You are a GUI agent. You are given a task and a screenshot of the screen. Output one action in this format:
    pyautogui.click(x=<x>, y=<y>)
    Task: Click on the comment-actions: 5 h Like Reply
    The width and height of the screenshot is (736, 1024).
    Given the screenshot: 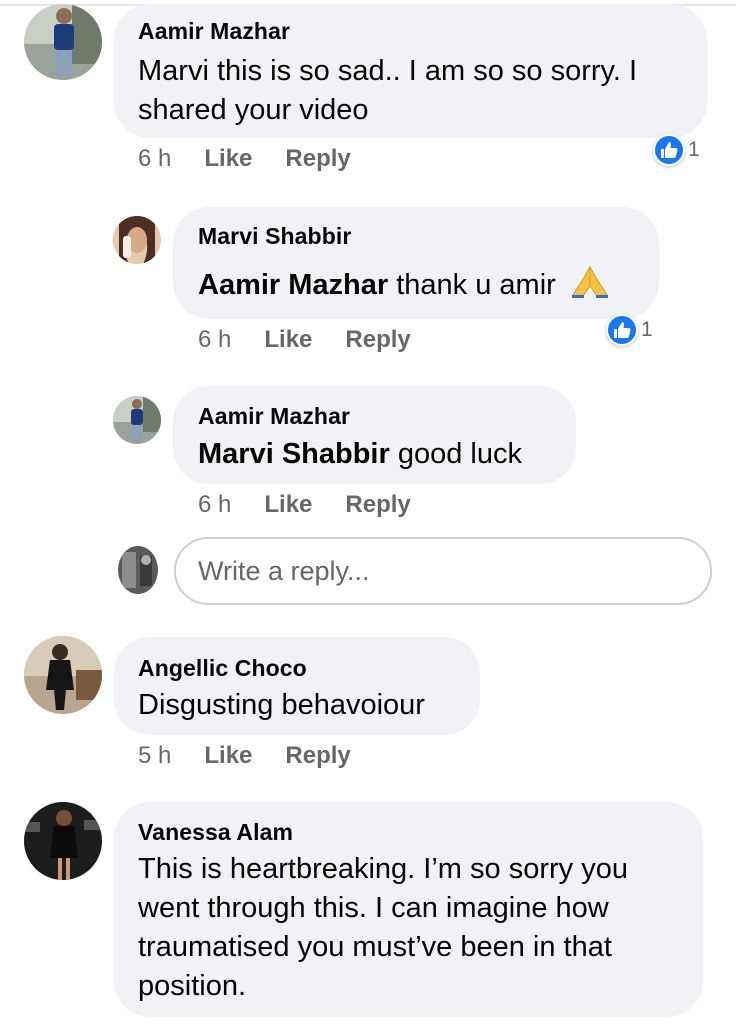 What is the action you would take?
    pyautogui.click(x=244, y=756)
    